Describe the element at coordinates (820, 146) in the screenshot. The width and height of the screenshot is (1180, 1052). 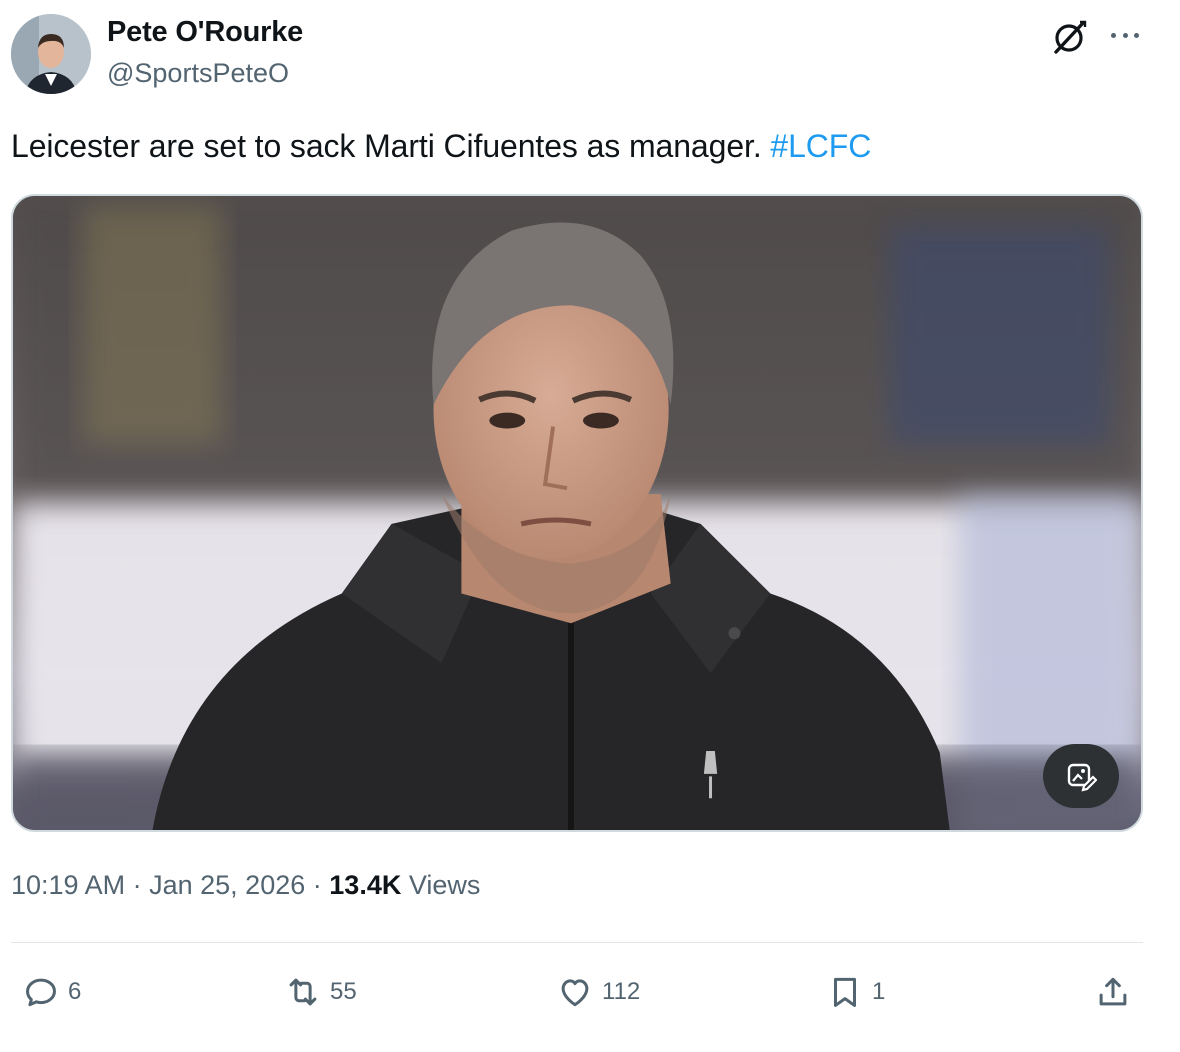
I see `hashtag-link: #LCFC` at that location.